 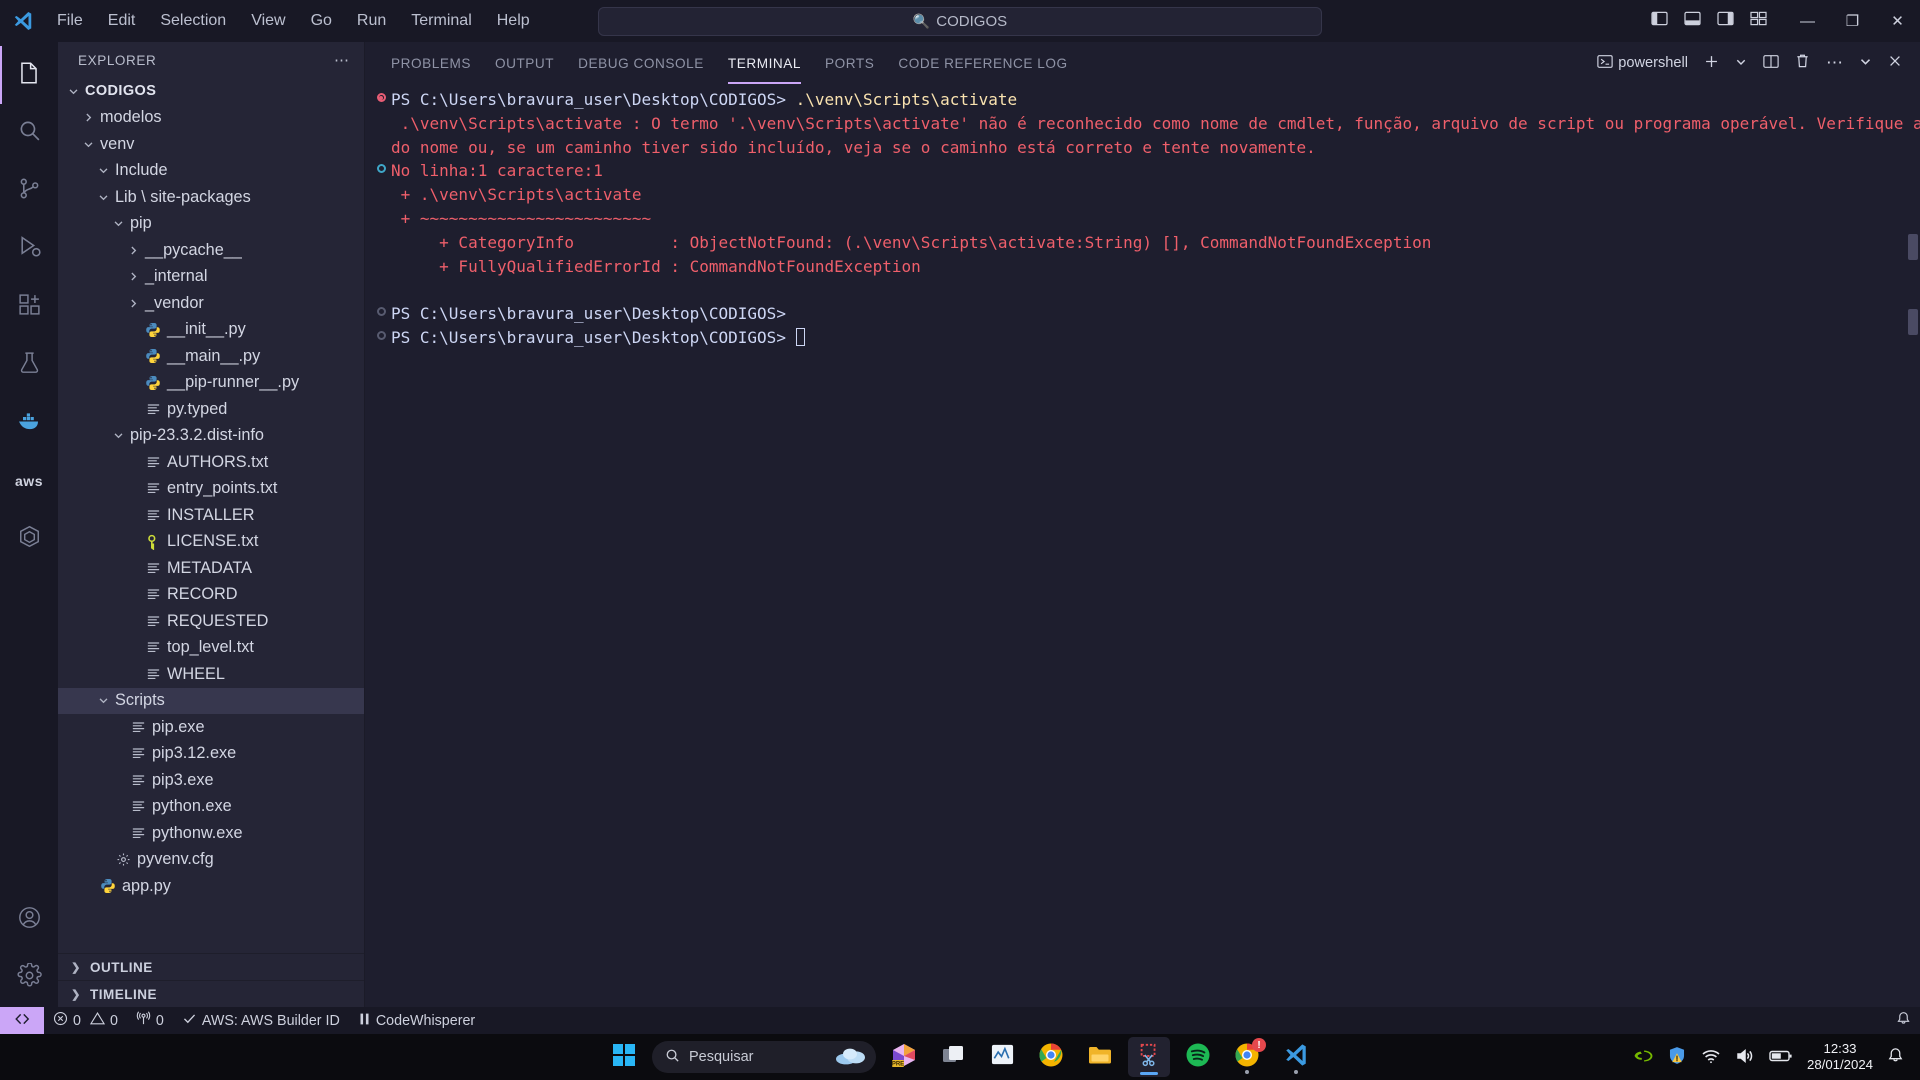 I want to click on tree-file-pip3-exe: pip3.exe, so click(x=211, y=780).